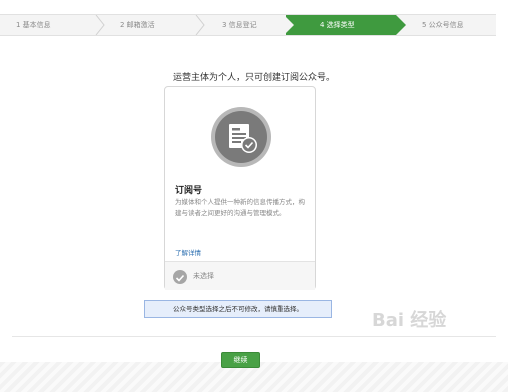 The width and height of the screenshot is (508, 392). I want to click on step-progress-bar: 1 基本信息 2 邮箱激活 3 信息登记 4 选择类型 5 公众号信息, so click(248, 25).